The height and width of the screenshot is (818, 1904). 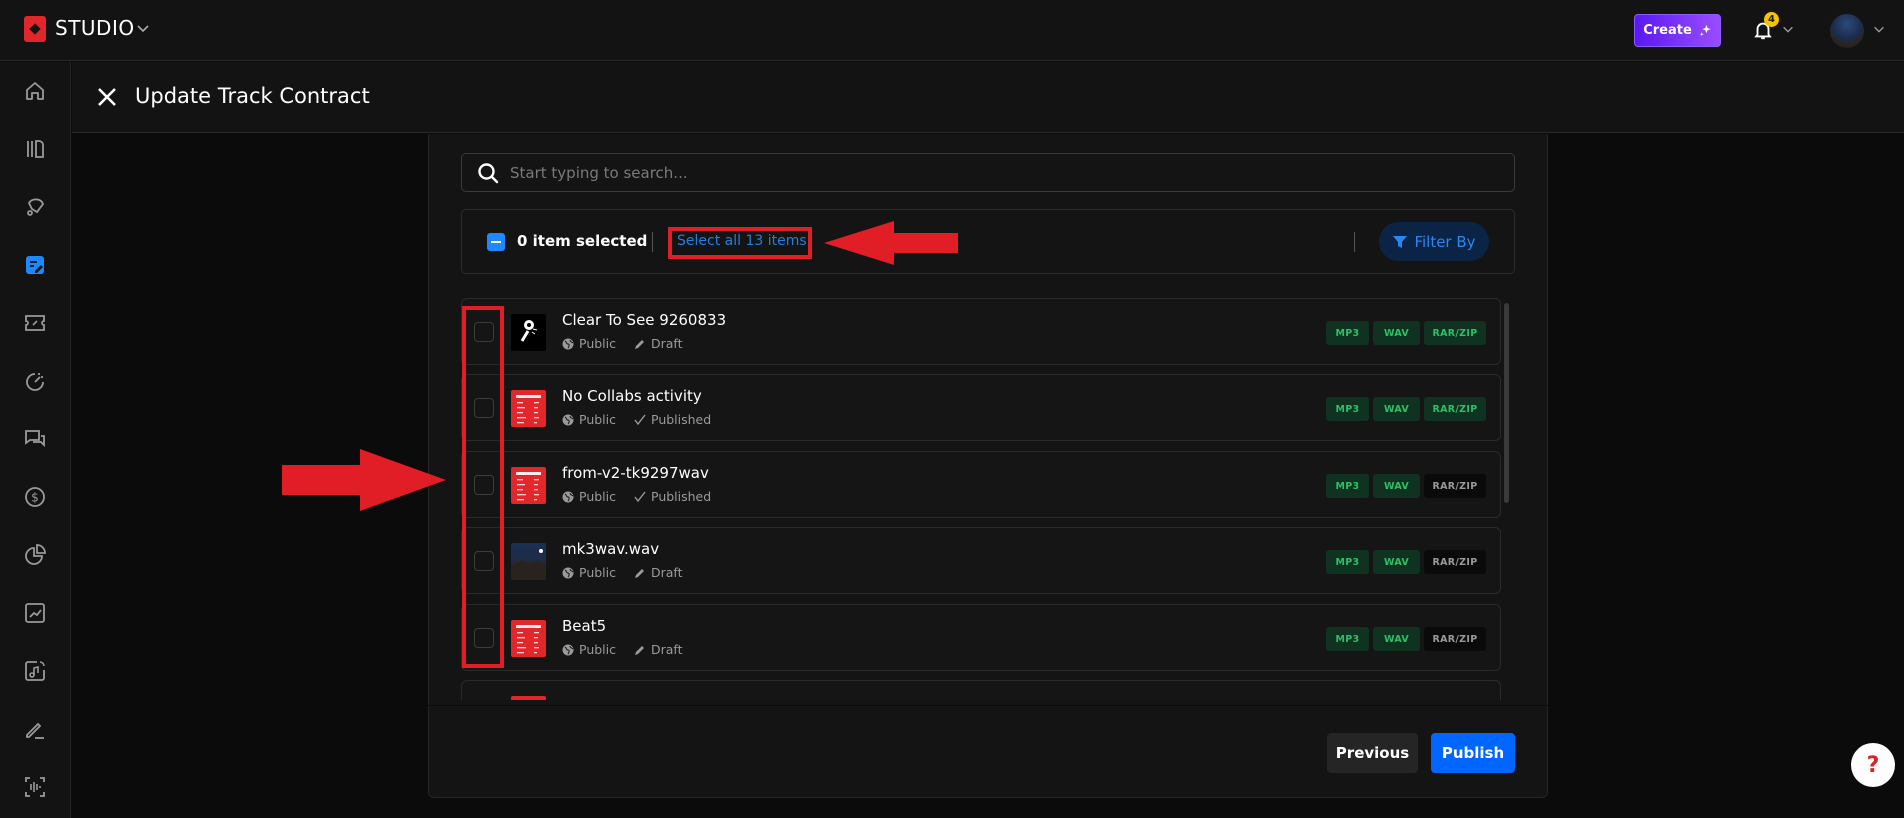 I want to click on track-row-partial, so click(x=981, y=690).